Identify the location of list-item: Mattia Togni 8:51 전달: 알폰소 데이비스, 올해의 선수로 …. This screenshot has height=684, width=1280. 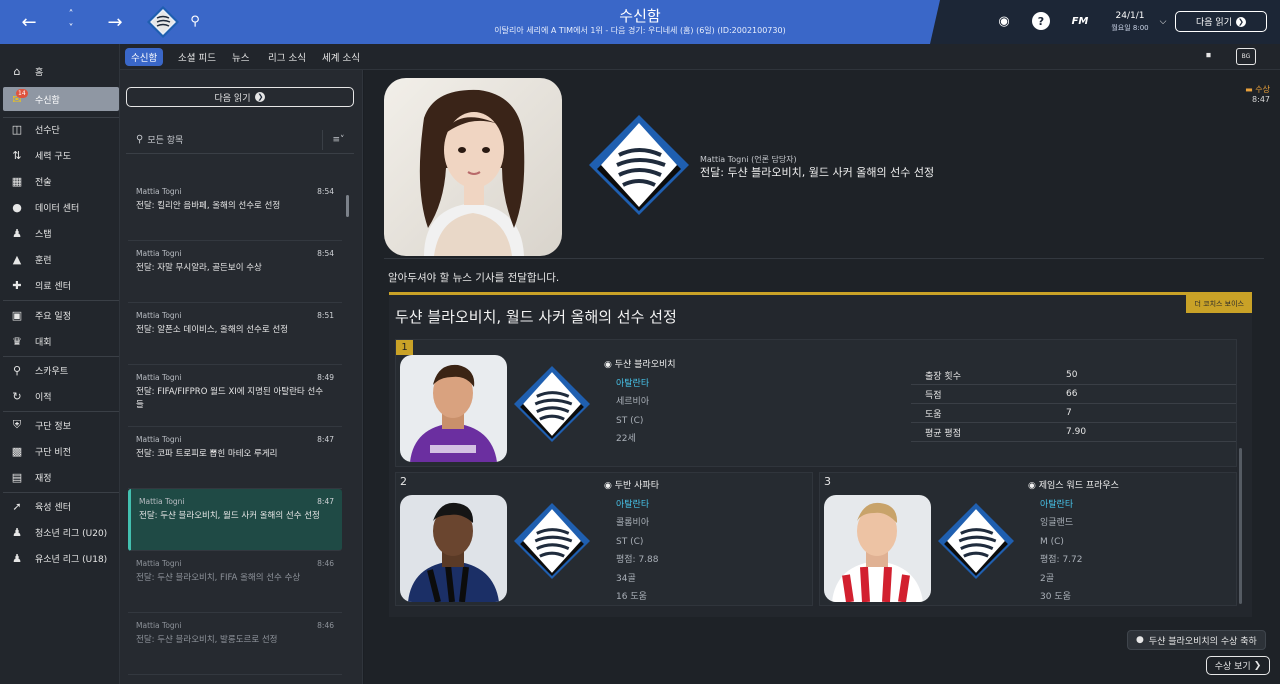
(235, 334).